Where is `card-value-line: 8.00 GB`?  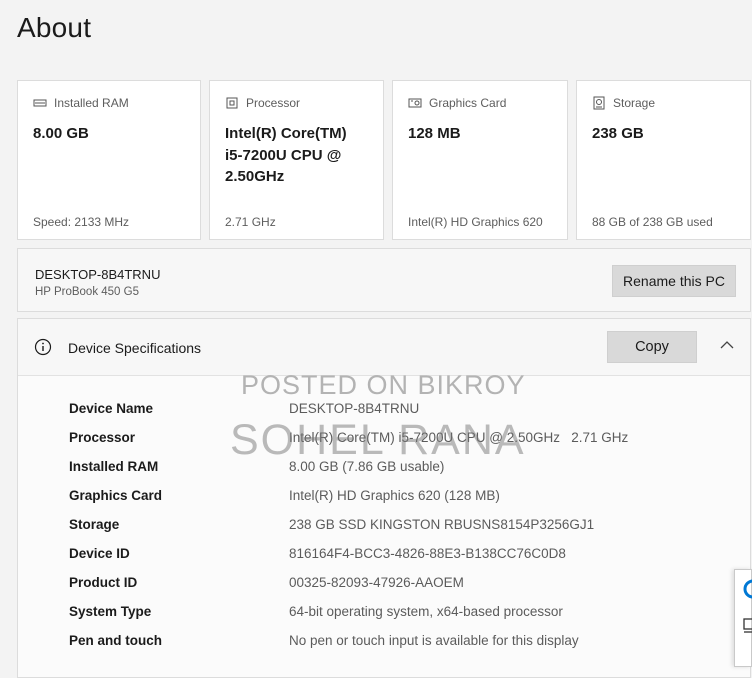 card-value-line: 8.00 GB is located at coordinates (61, 133).